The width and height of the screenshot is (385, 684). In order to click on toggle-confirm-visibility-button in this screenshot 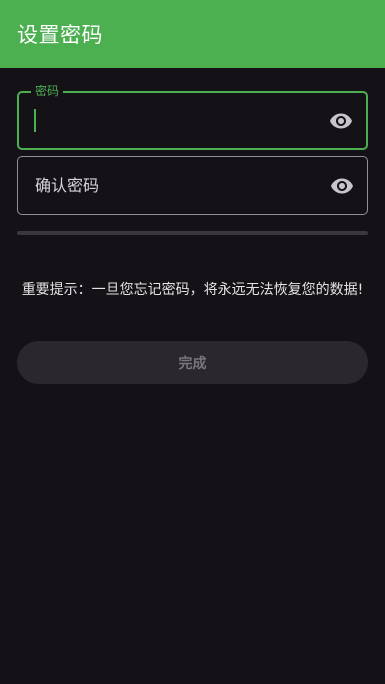, I will do `click(342, 186)`.